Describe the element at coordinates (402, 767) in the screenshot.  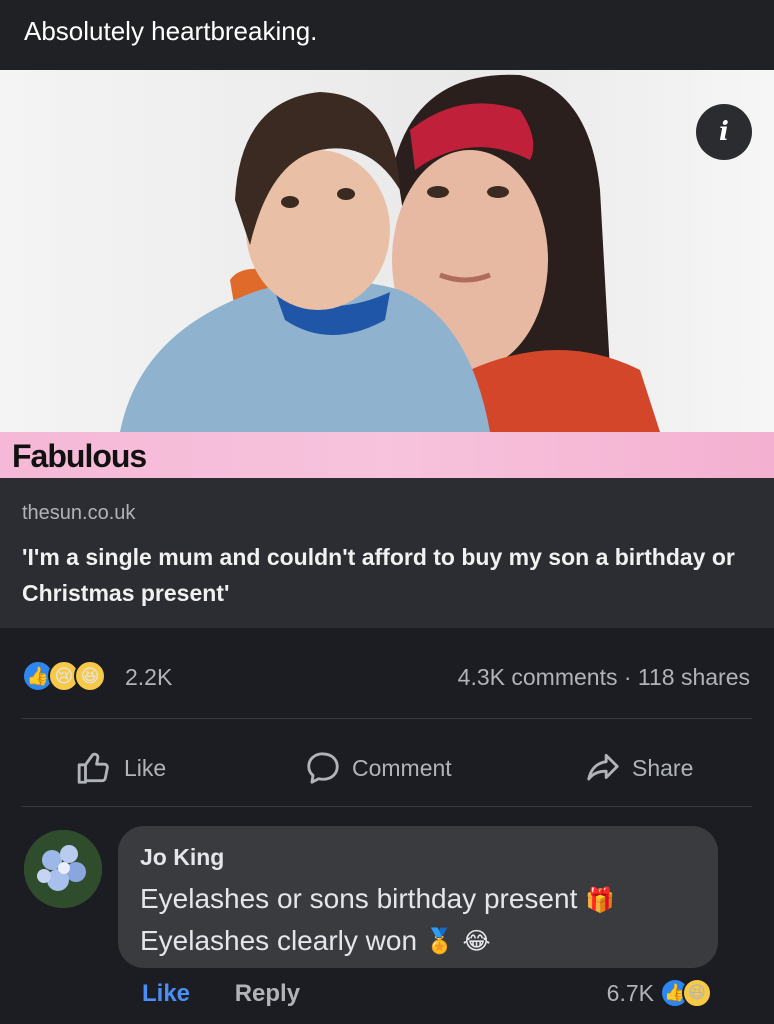
I see `comment-label: Comment` at that location.